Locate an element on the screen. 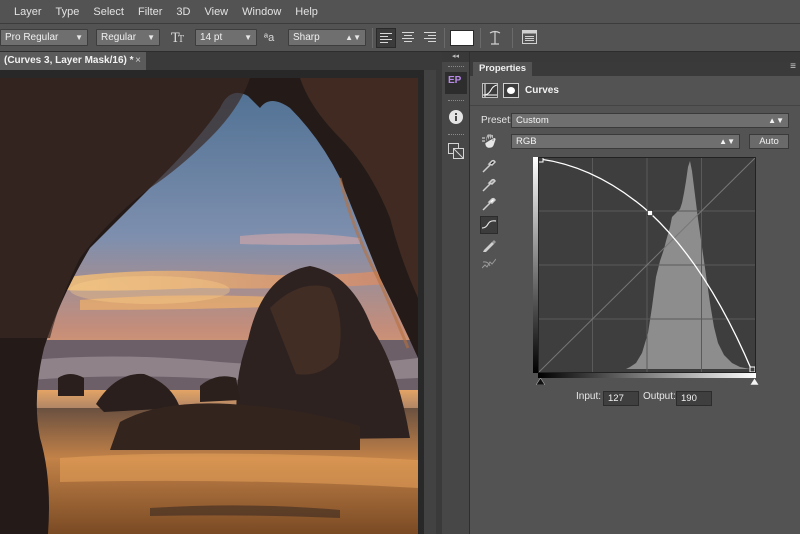 The width and height of the screenshot is (800, 534). layer-comps-panel-button is located at coordinates (456, 151).